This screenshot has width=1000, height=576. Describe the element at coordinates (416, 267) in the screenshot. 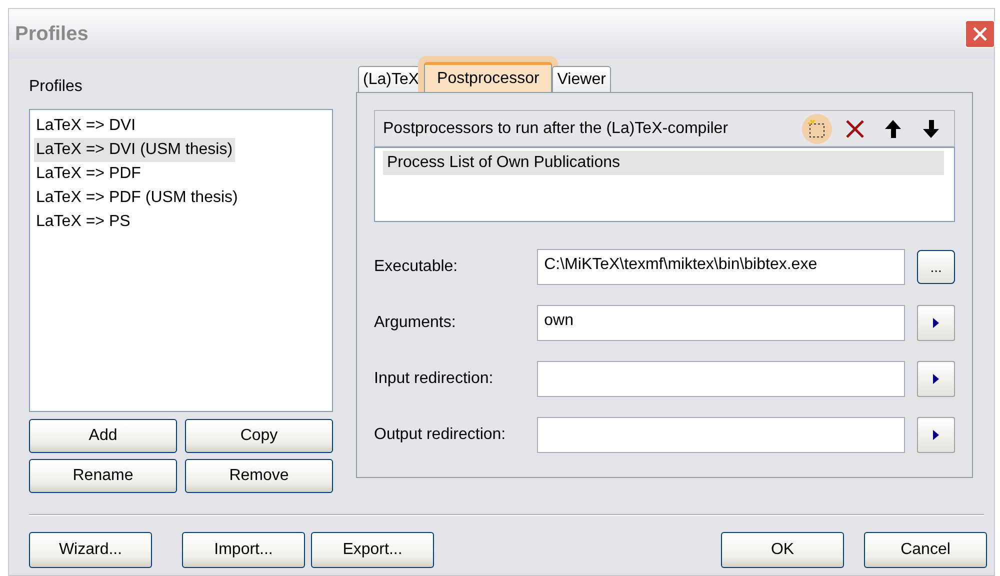

I see `field-label: Executable:` at that location.